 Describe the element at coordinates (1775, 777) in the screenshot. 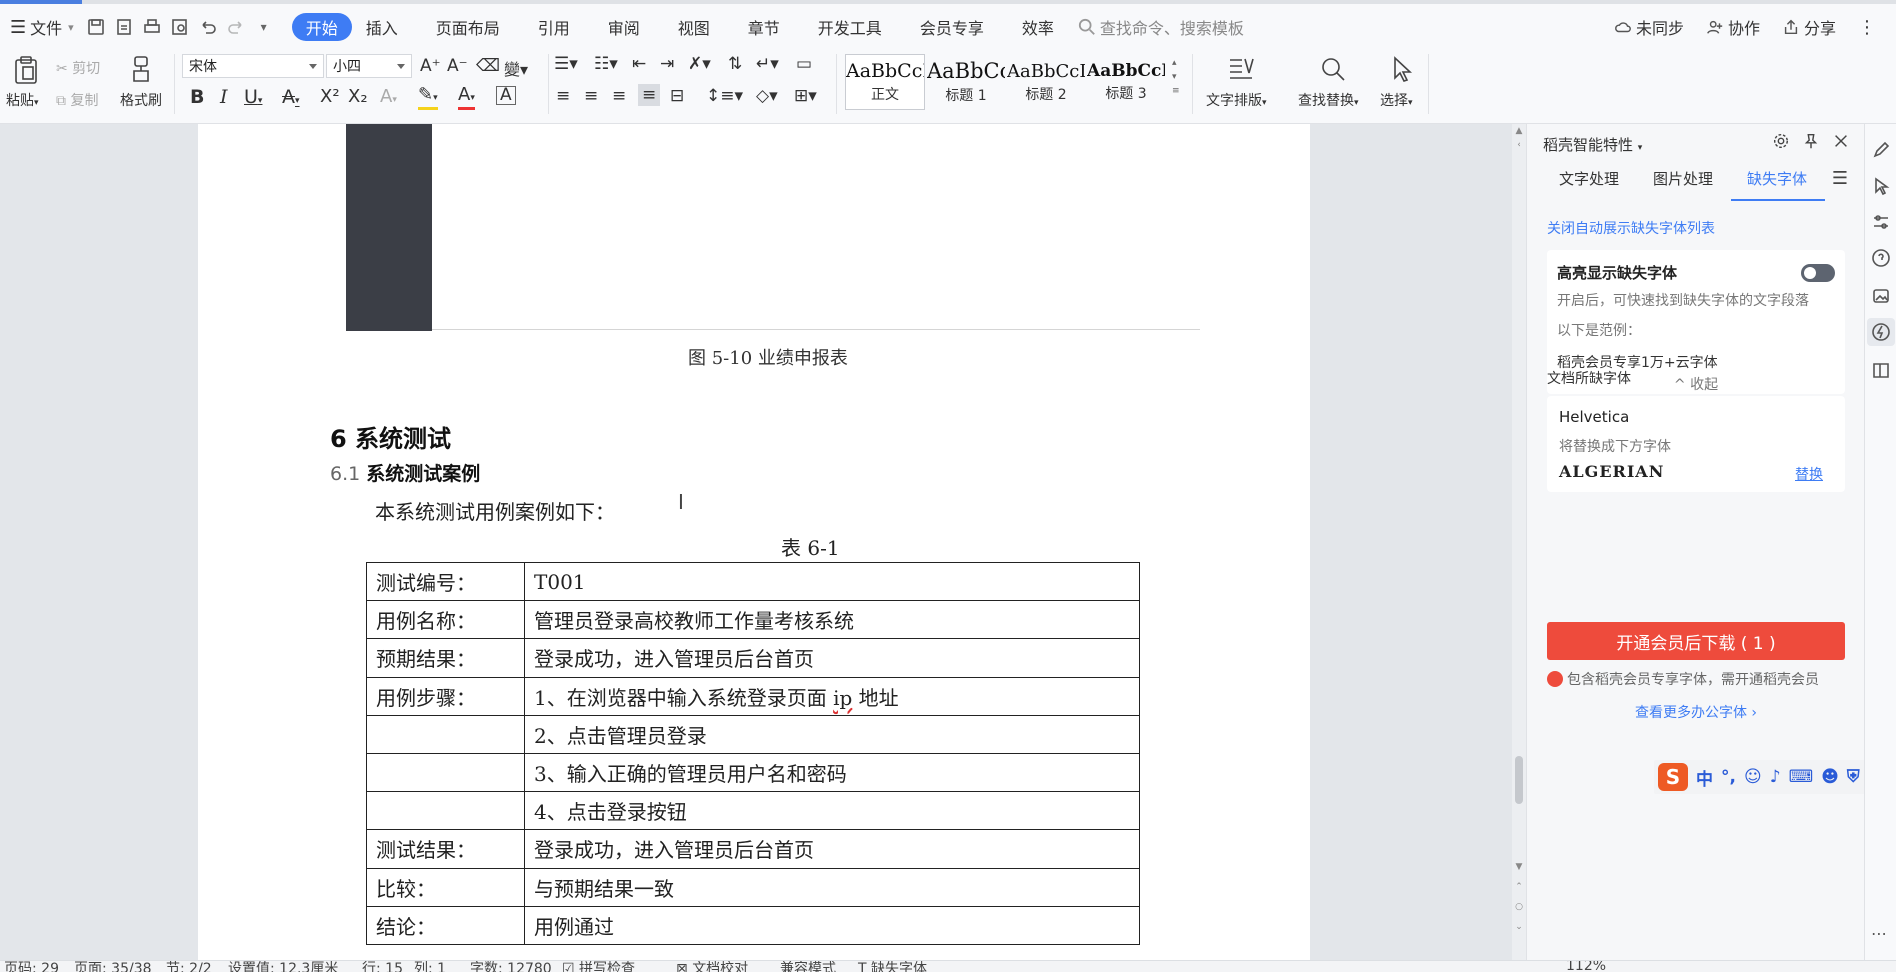

I see `mic-icon: ♪` at that location.